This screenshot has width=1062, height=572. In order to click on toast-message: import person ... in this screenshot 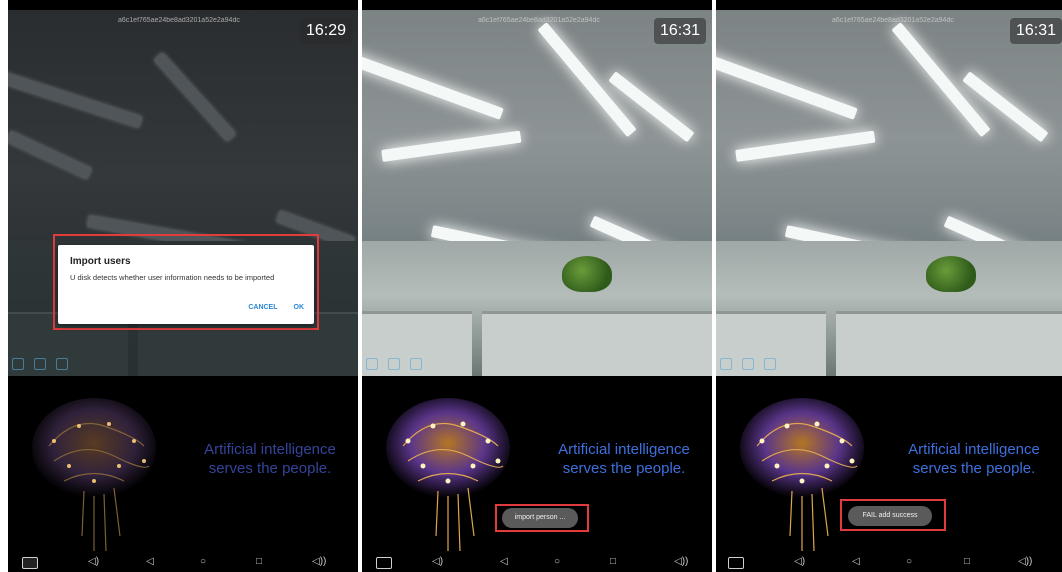, I will do `click(540, 518)`.